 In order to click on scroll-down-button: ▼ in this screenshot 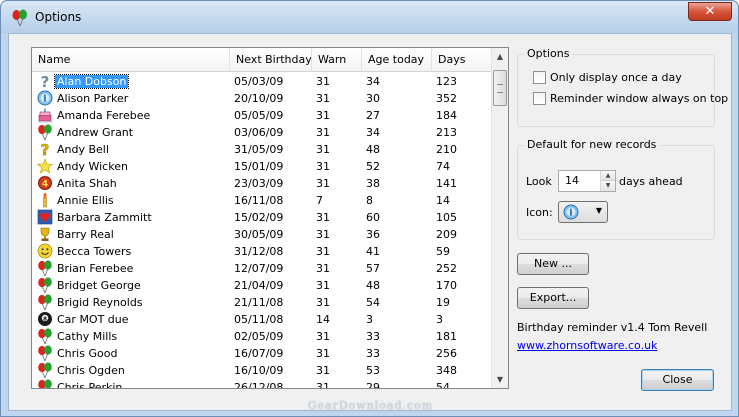, I will do `click(500, 379)`.